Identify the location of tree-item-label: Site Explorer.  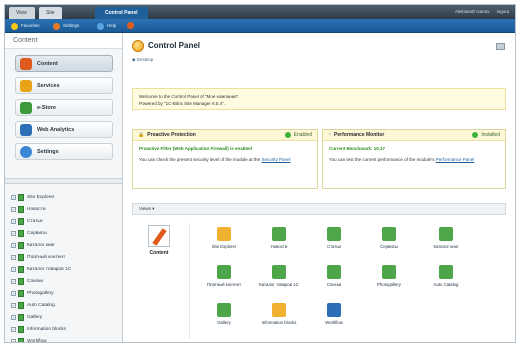
(41, 197).